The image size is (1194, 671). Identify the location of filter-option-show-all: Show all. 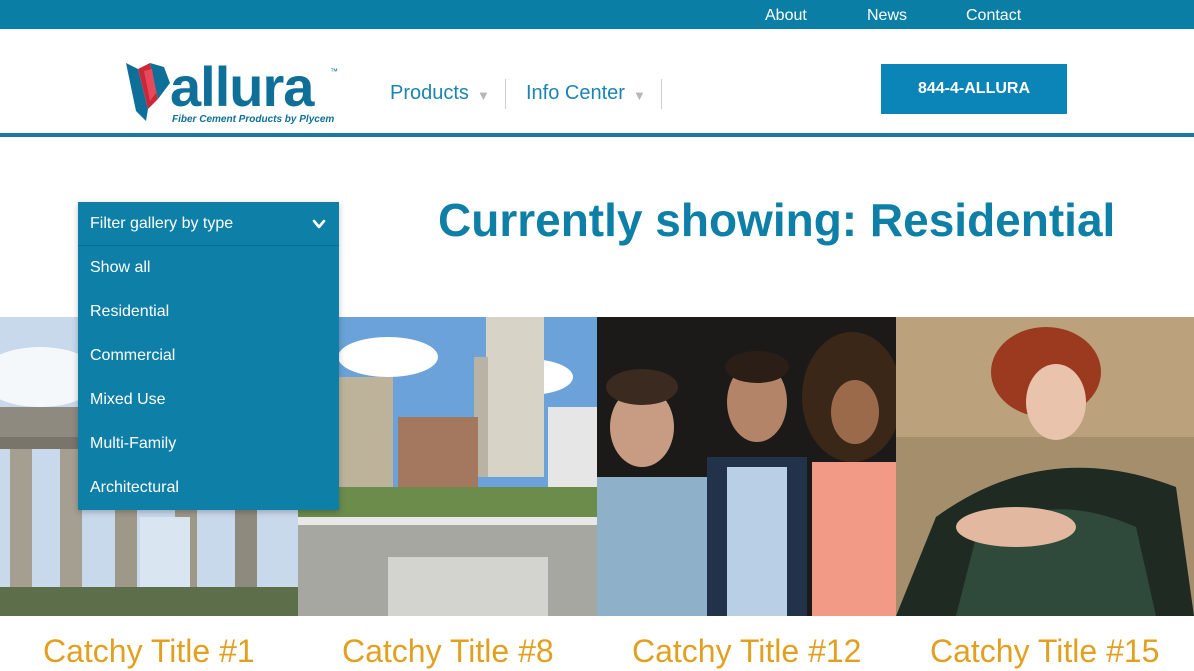
(208, 268).